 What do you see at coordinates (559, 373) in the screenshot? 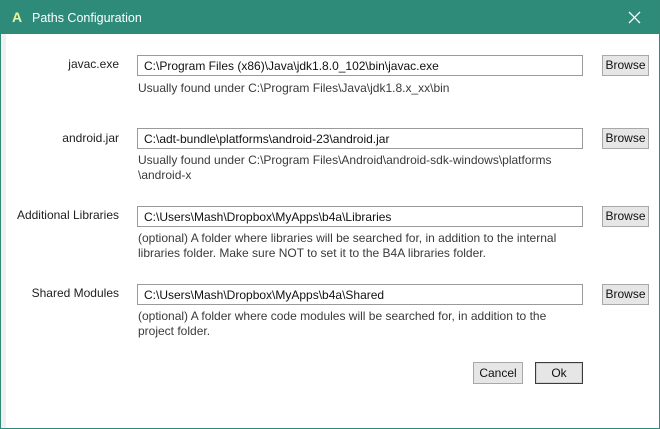
I see `ok-button: Ok` at bounding box center [559, 373].